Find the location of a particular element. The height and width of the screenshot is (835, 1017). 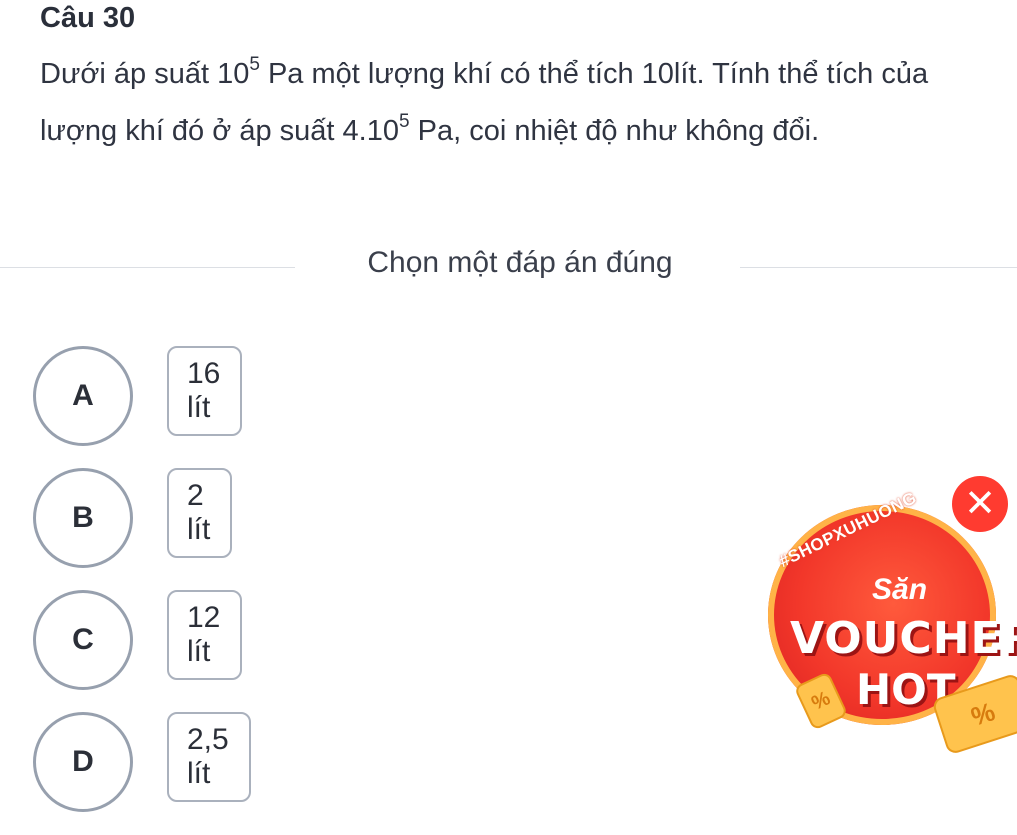

promo-san-text: Săn is located at coordinates (900, 589).